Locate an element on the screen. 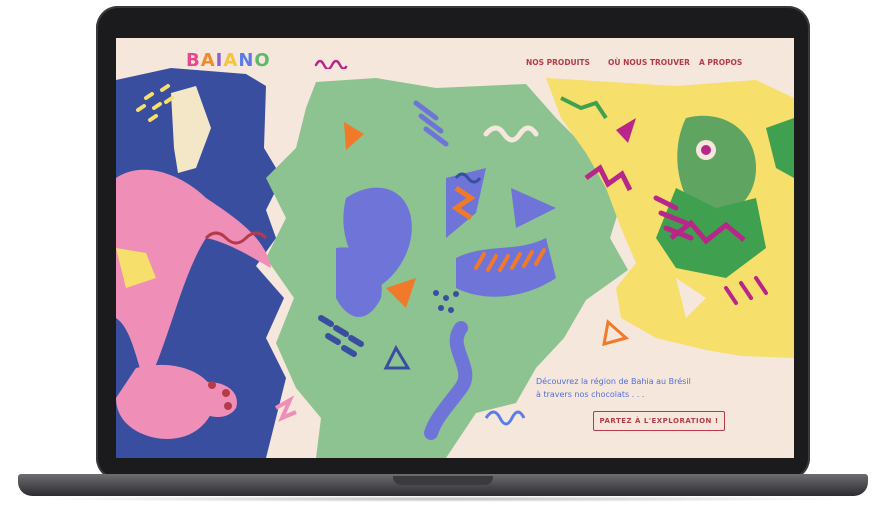 This screenshot has width=886, height=505. nav-item-a-propos: A PROPOS is located at coordinates (720, 62).